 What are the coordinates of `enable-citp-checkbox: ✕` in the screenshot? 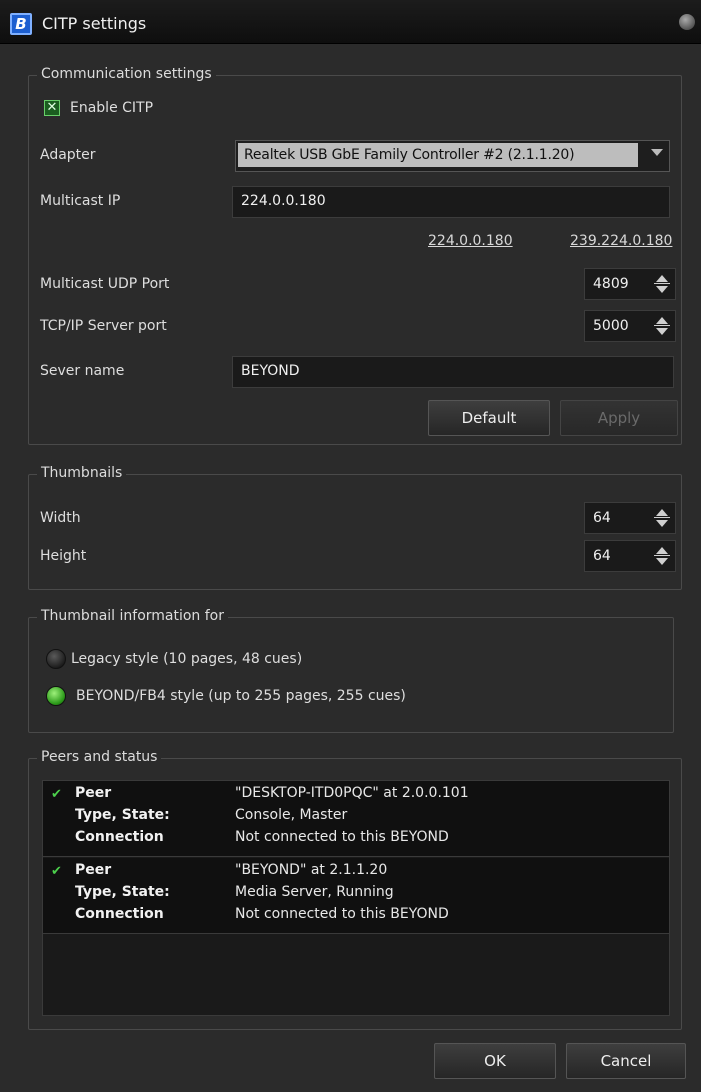 It's located at (52, 108).